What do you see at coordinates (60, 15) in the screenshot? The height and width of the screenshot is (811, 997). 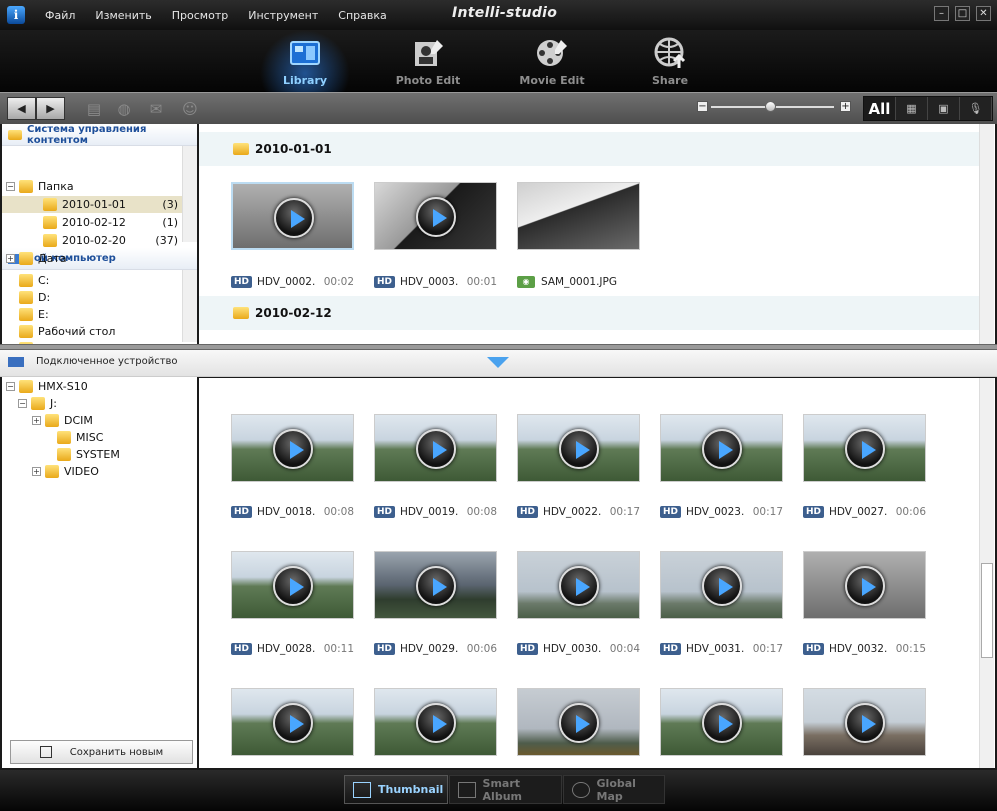 I see `menu-item-0: Файл` at bounding box center [60, 15].